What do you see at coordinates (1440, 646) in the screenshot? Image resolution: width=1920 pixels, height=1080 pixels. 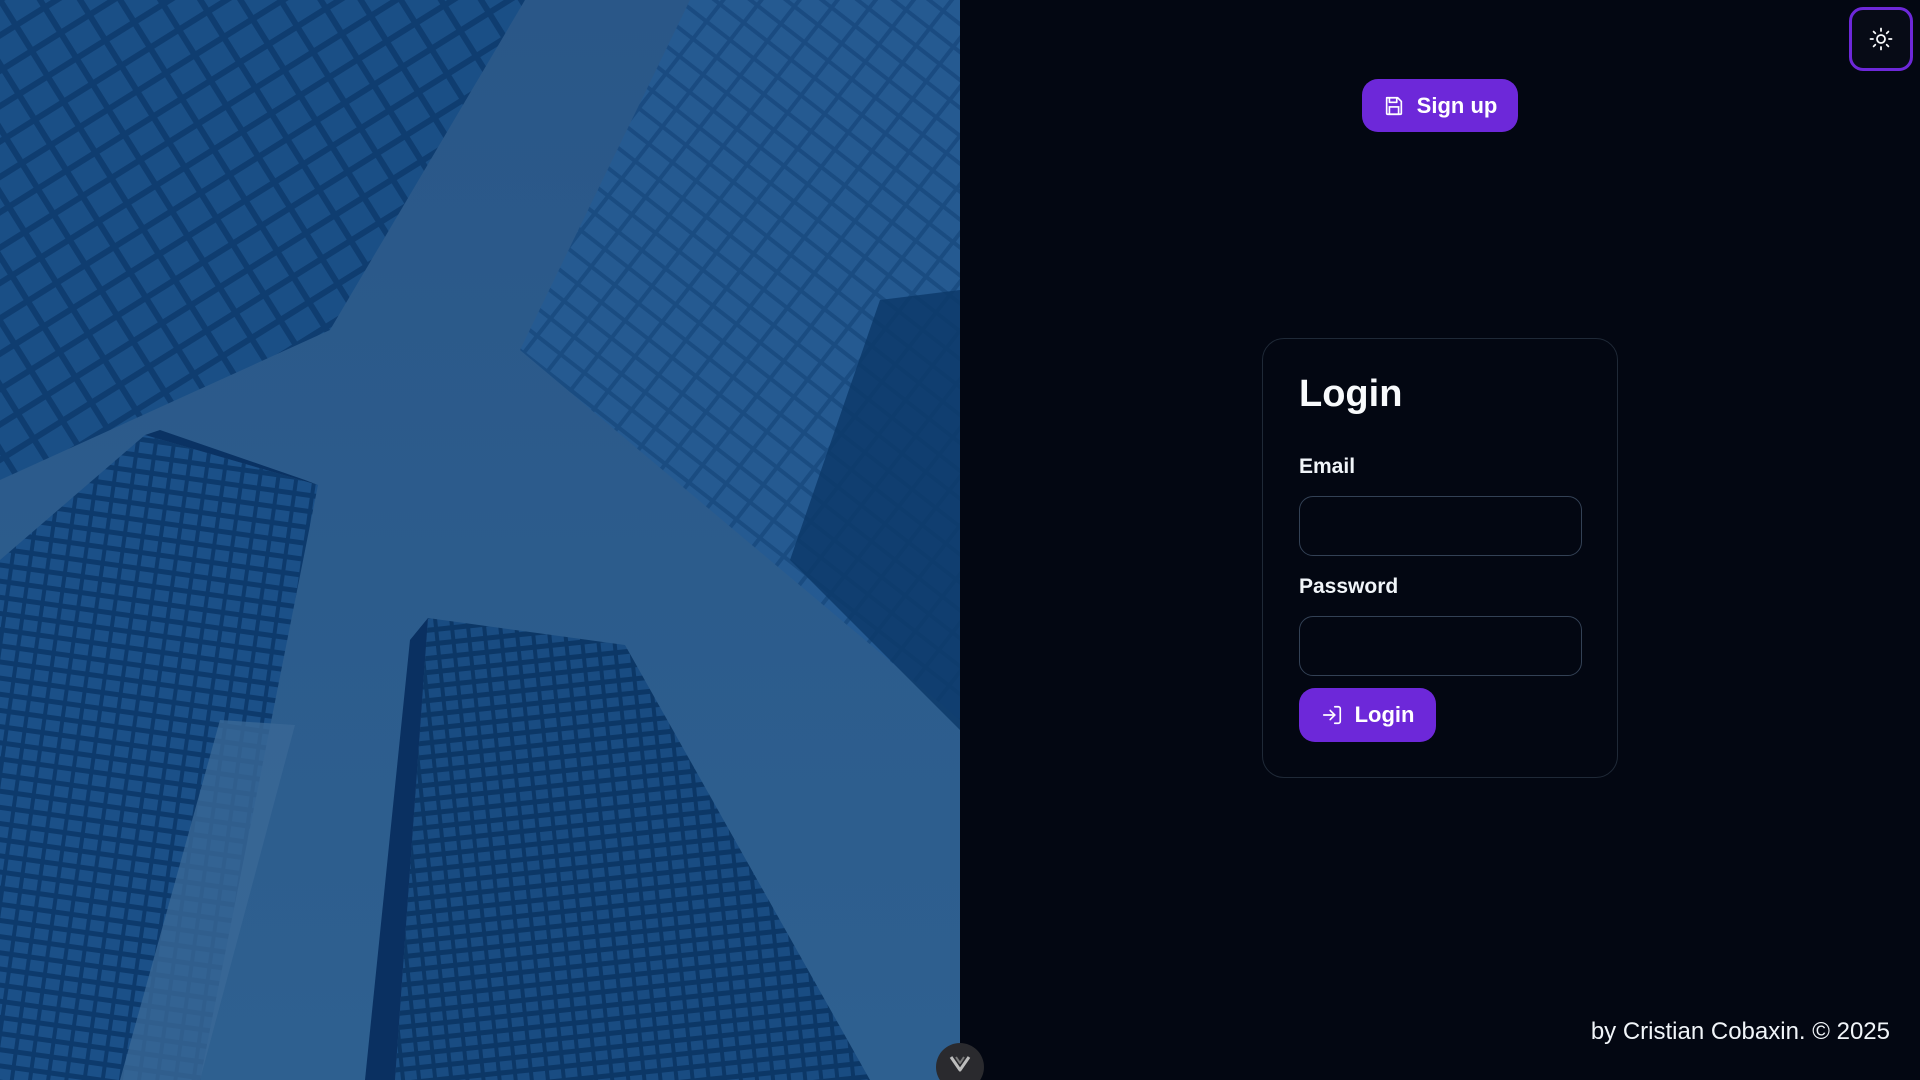 I see `password-field` at bounding box center [1440, 646].